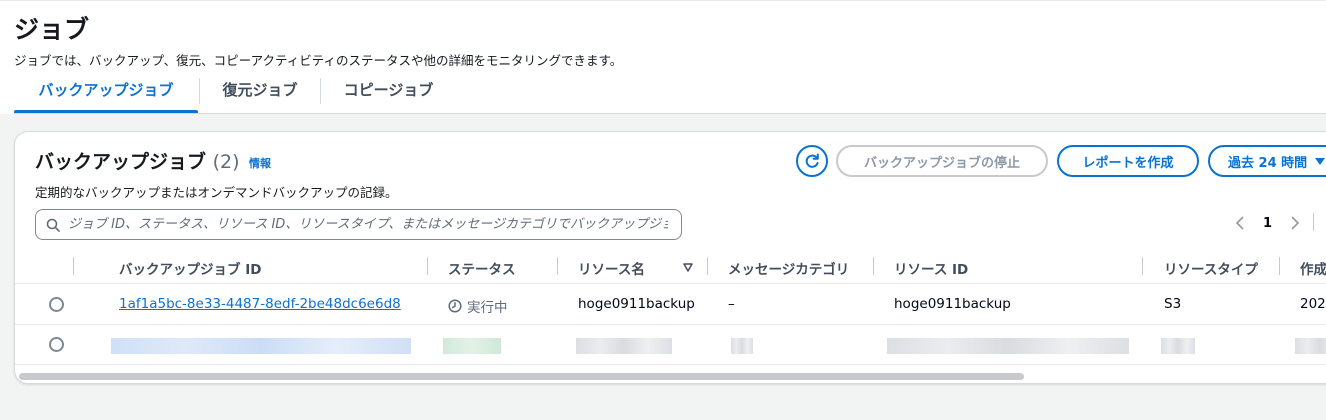  I want to click on tab-backup-jobs: バックアップジョブ, so click(106, 93).